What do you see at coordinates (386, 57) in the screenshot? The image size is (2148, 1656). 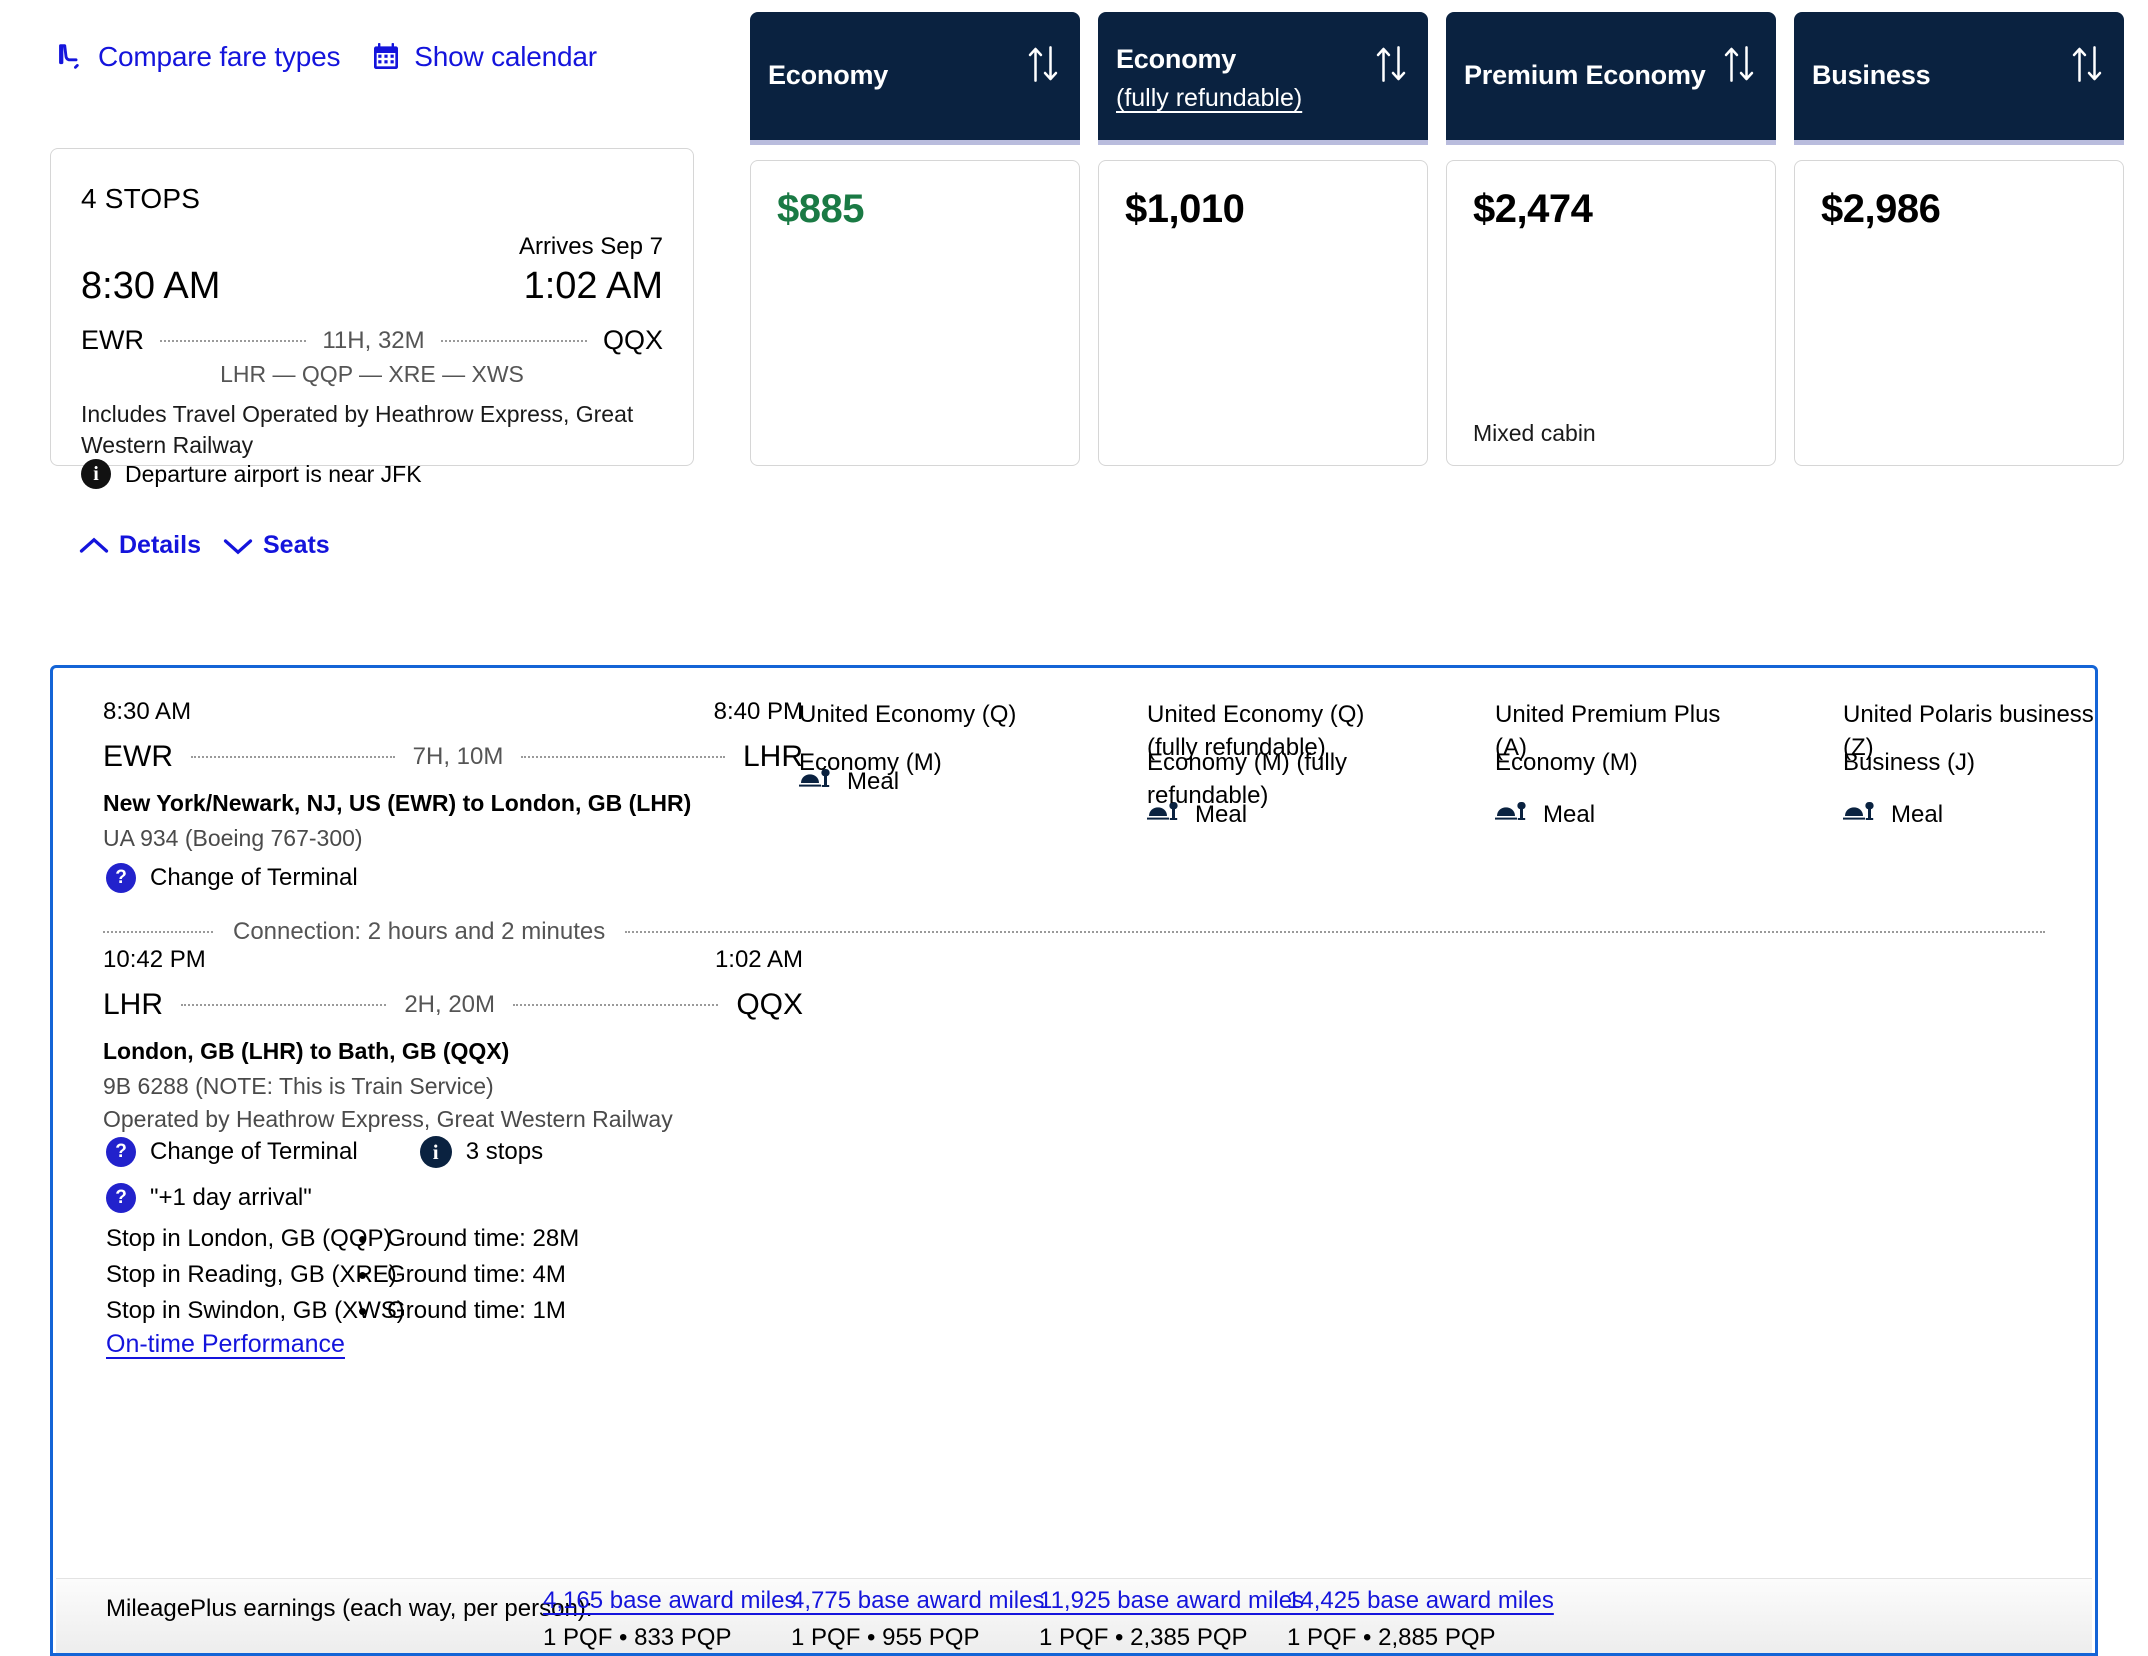 I see `calendar-icon` at bounding box center [386, 57].